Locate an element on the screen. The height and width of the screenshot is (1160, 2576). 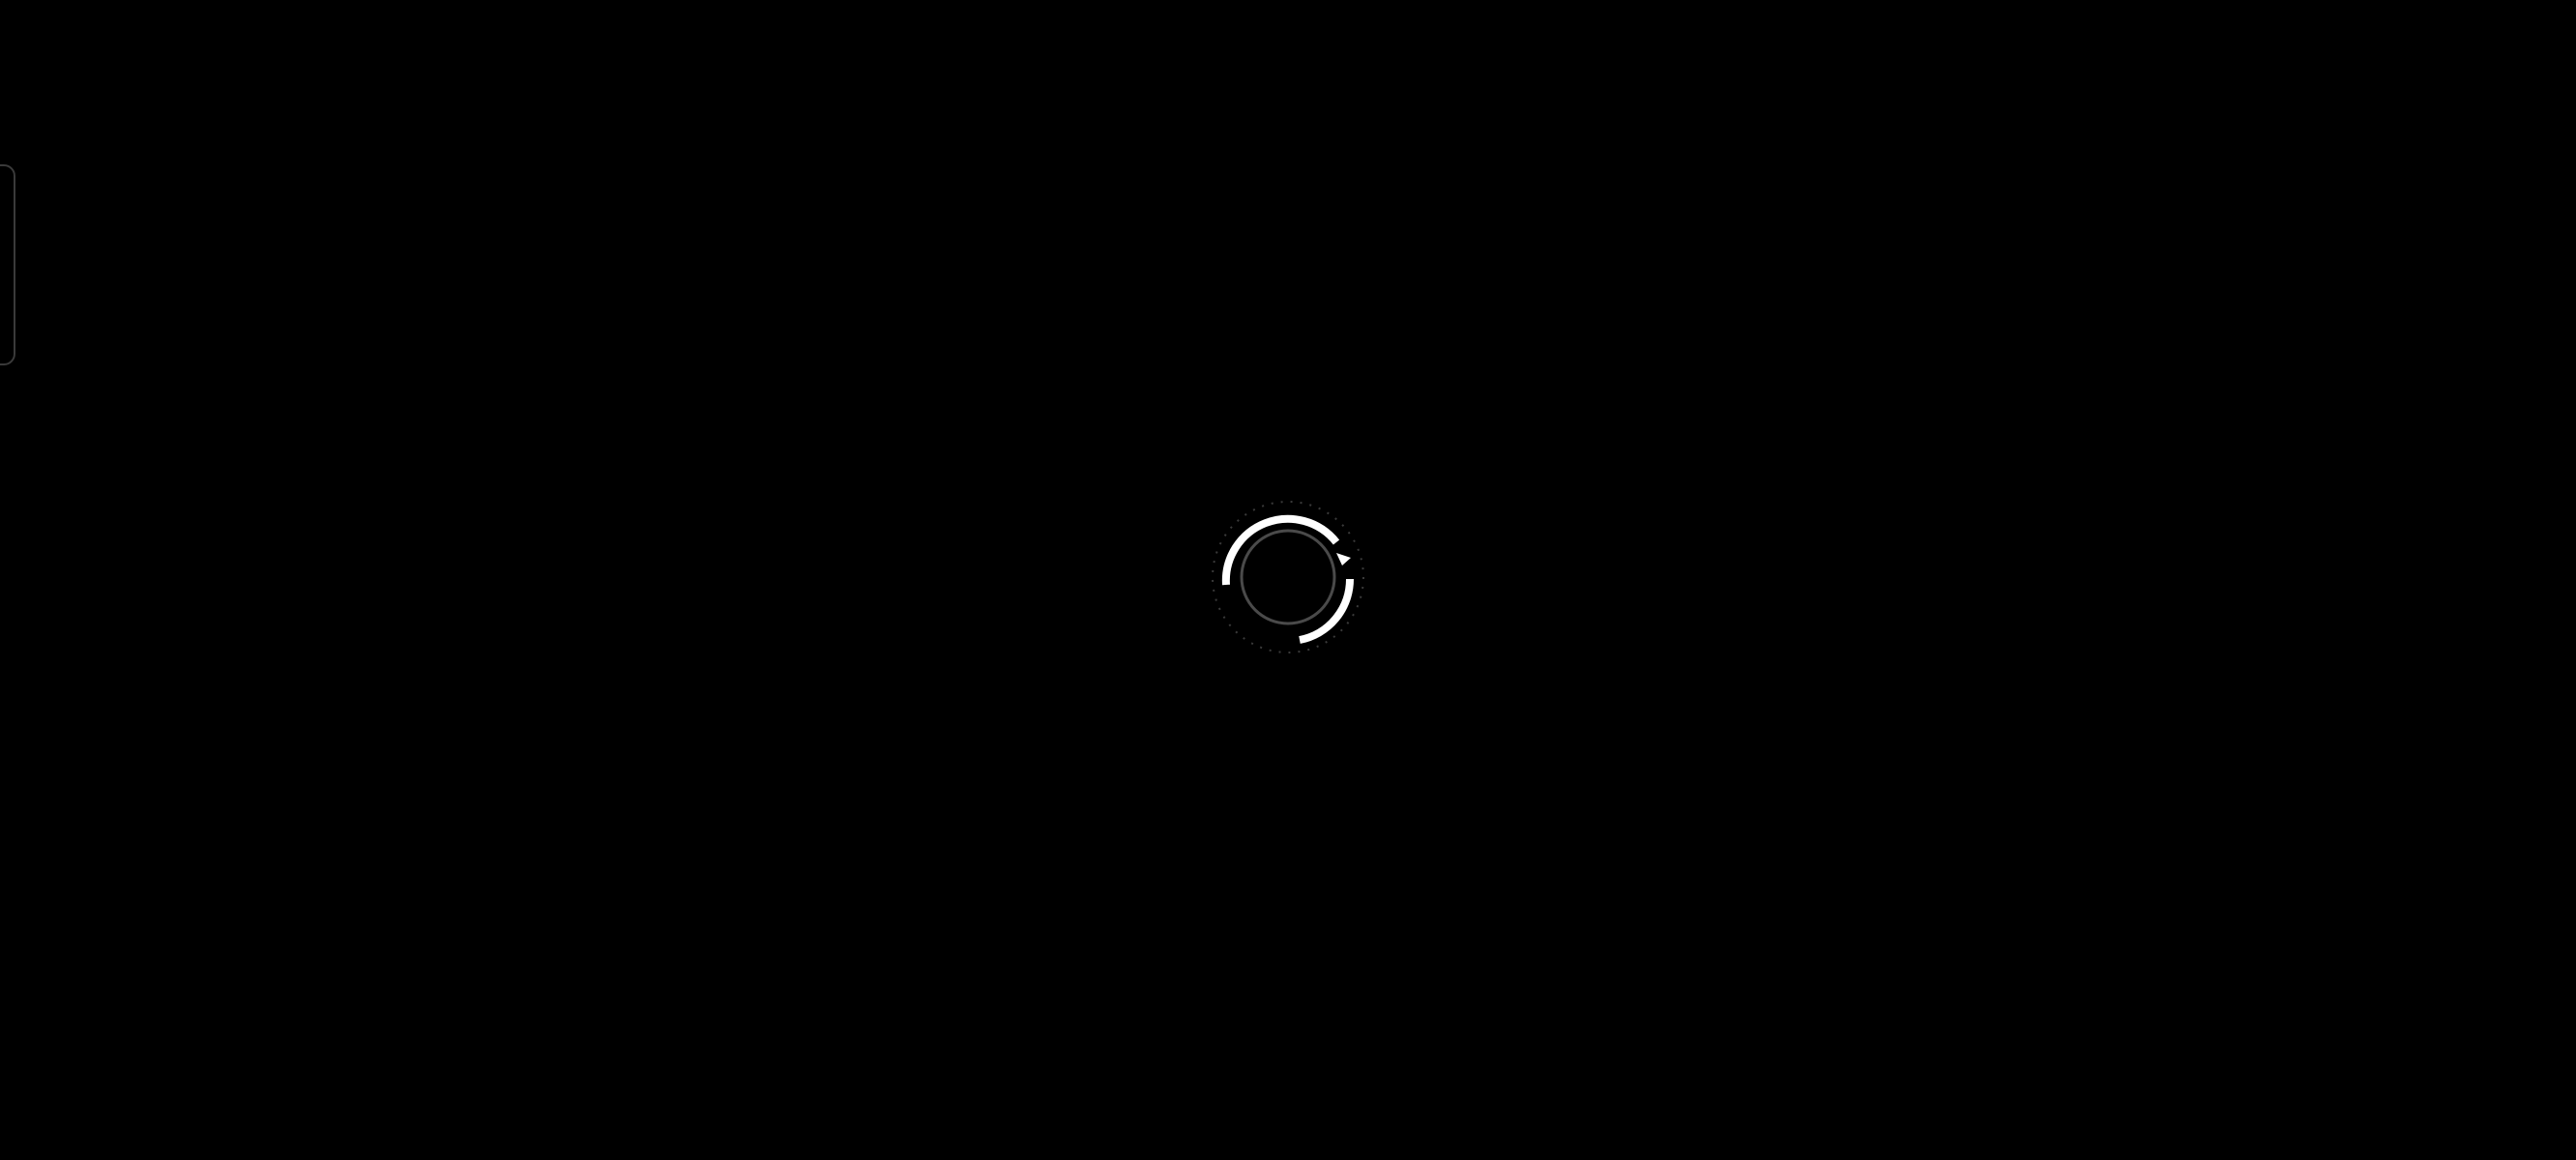
loading-dotted-ring is located at coordinates (1288, 577).